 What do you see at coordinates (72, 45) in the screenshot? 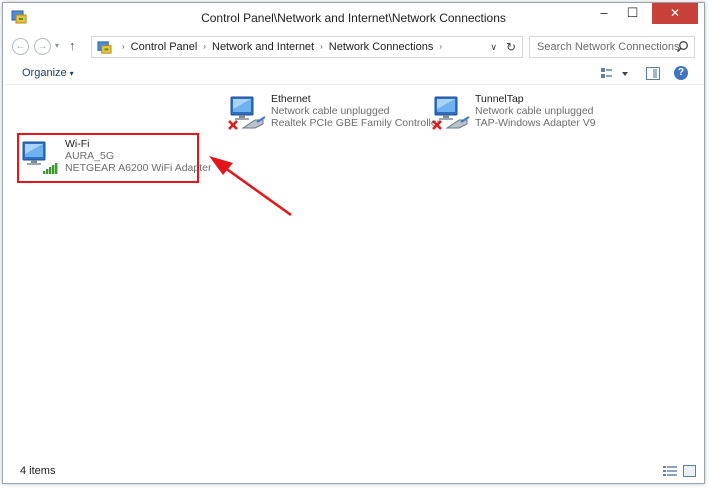
I see `up-button: ↑` at bounding box center [72, 45].